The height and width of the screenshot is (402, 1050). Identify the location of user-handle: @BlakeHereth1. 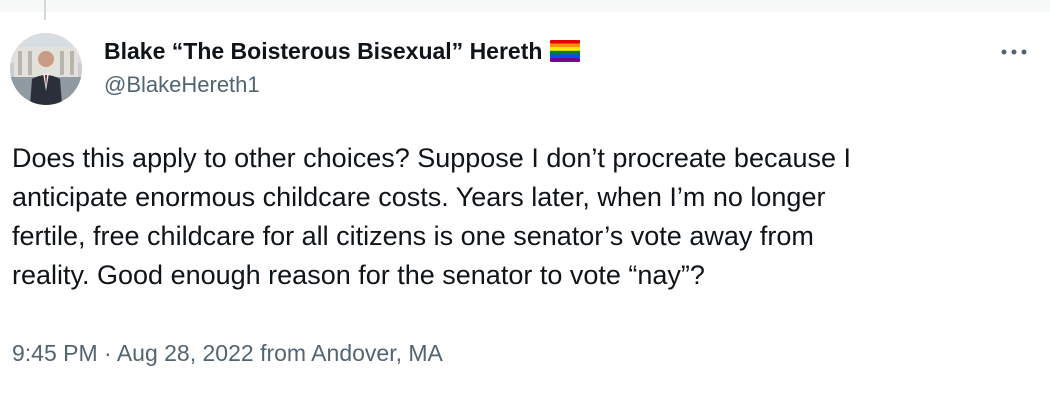
(342, 85).